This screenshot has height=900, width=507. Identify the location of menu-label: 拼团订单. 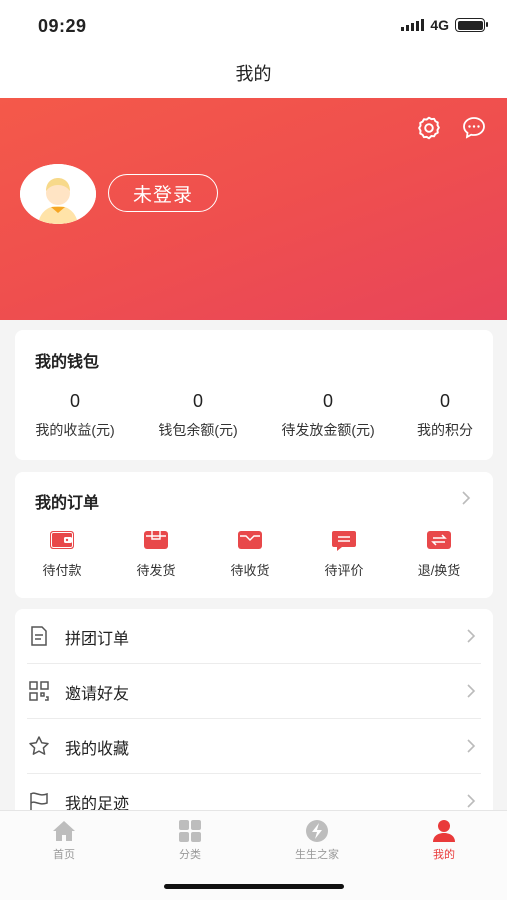
(97, 639).